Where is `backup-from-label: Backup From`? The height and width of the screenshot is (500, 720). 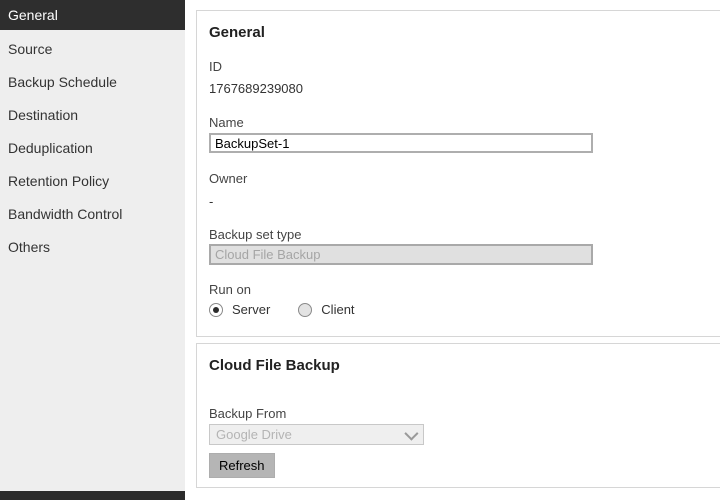
backup-from-label: Backup From is located at coordinates (248, 413).